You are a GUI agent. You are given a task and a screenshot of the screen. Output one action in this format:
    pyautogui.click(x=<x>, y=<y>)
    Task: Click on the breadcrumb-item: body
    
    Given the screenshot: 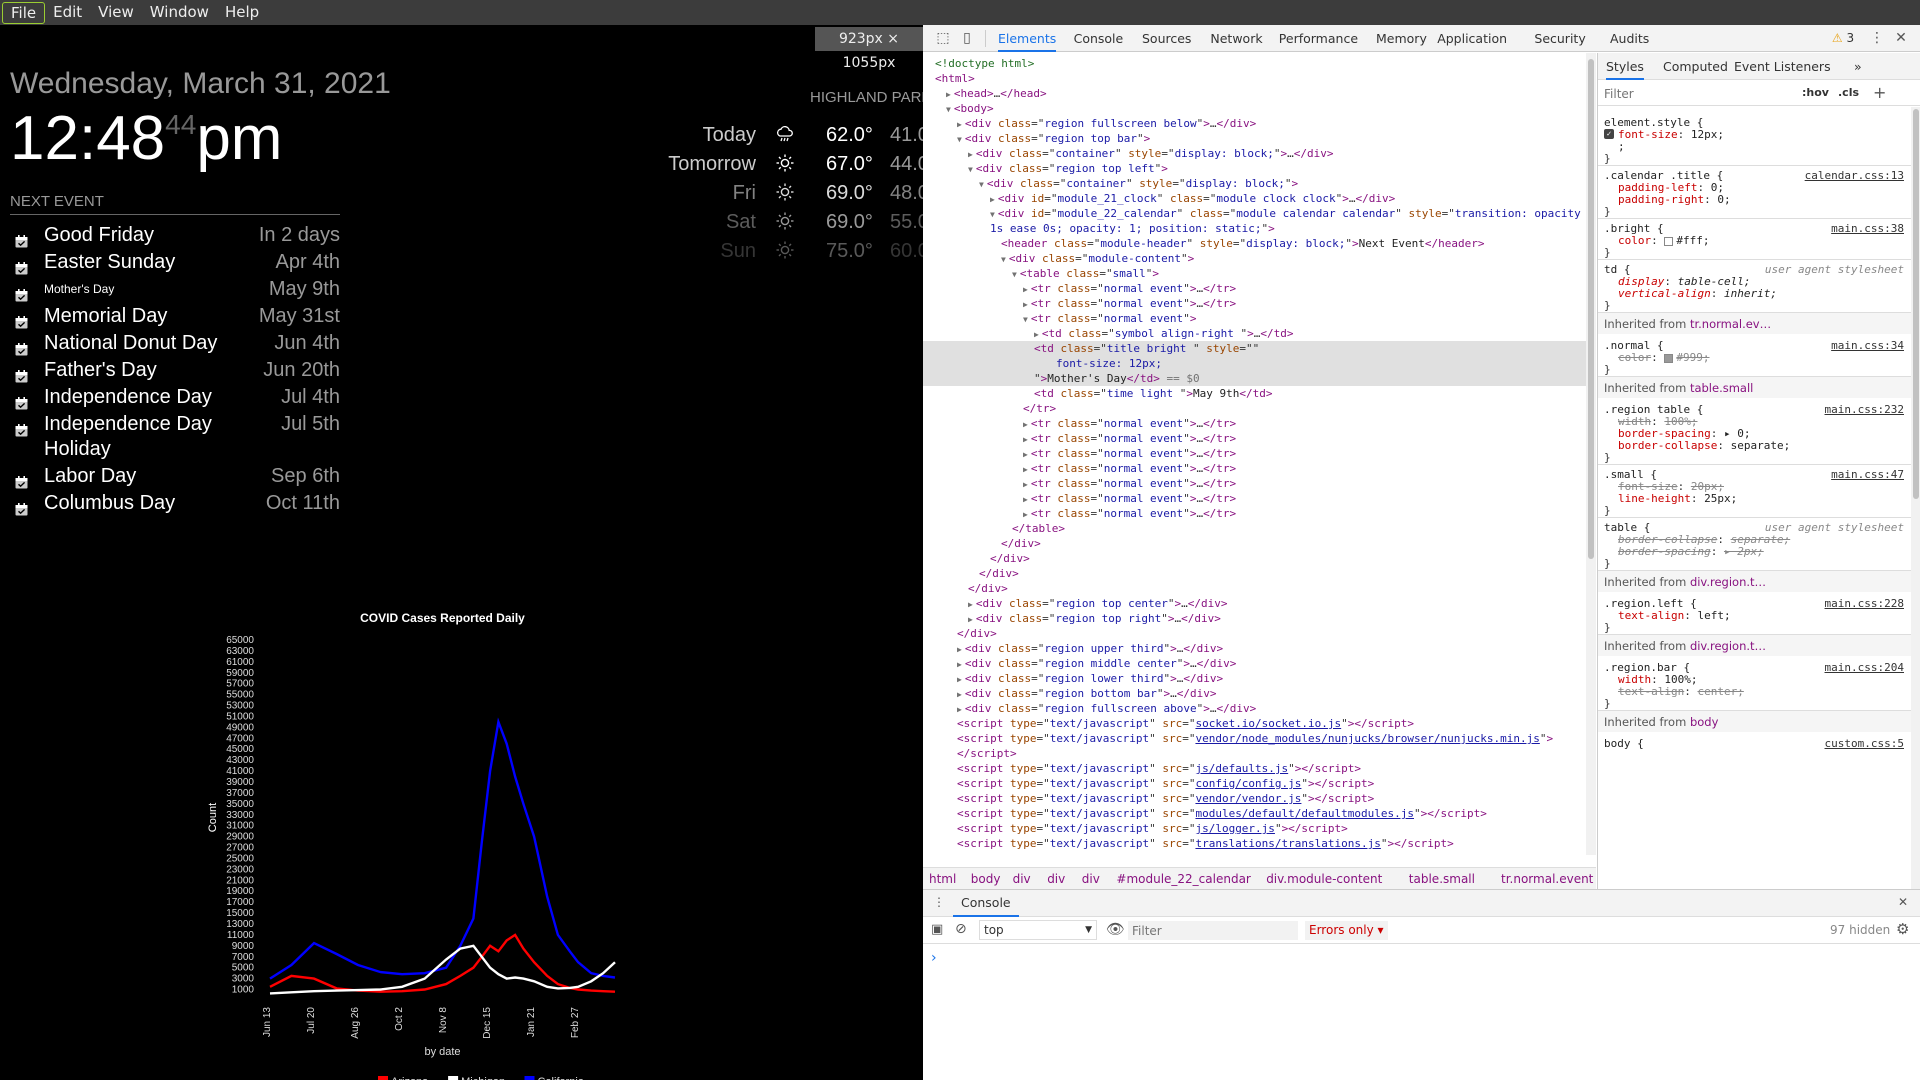 What is the action you would take?
    pyautogui.click(x=986, y=879)
    